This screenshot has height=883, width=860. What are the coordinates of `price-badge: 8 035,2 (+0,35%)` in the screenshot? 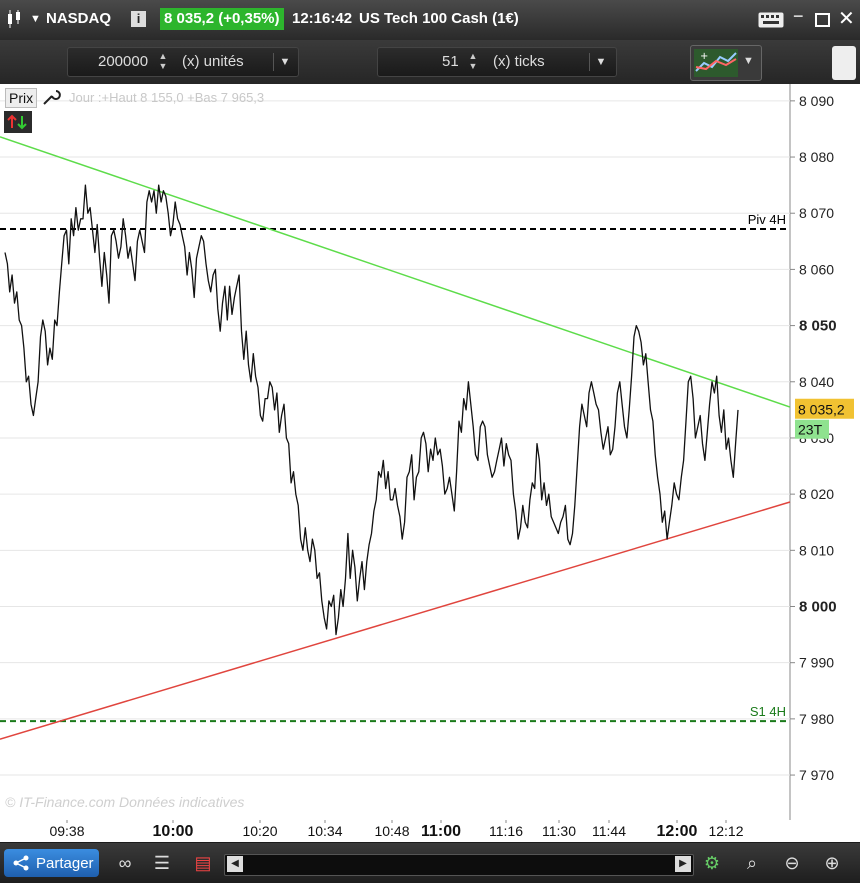 It's located at (222, 19).